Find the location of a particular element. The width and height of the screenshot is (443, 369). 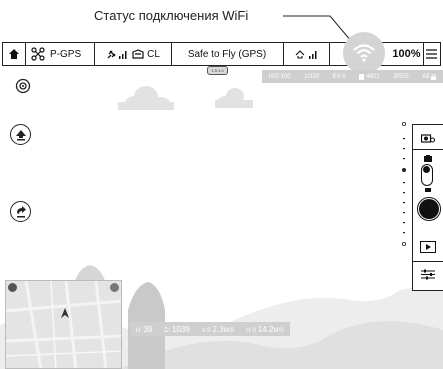

playback-button is located at coordinates (428, 247).